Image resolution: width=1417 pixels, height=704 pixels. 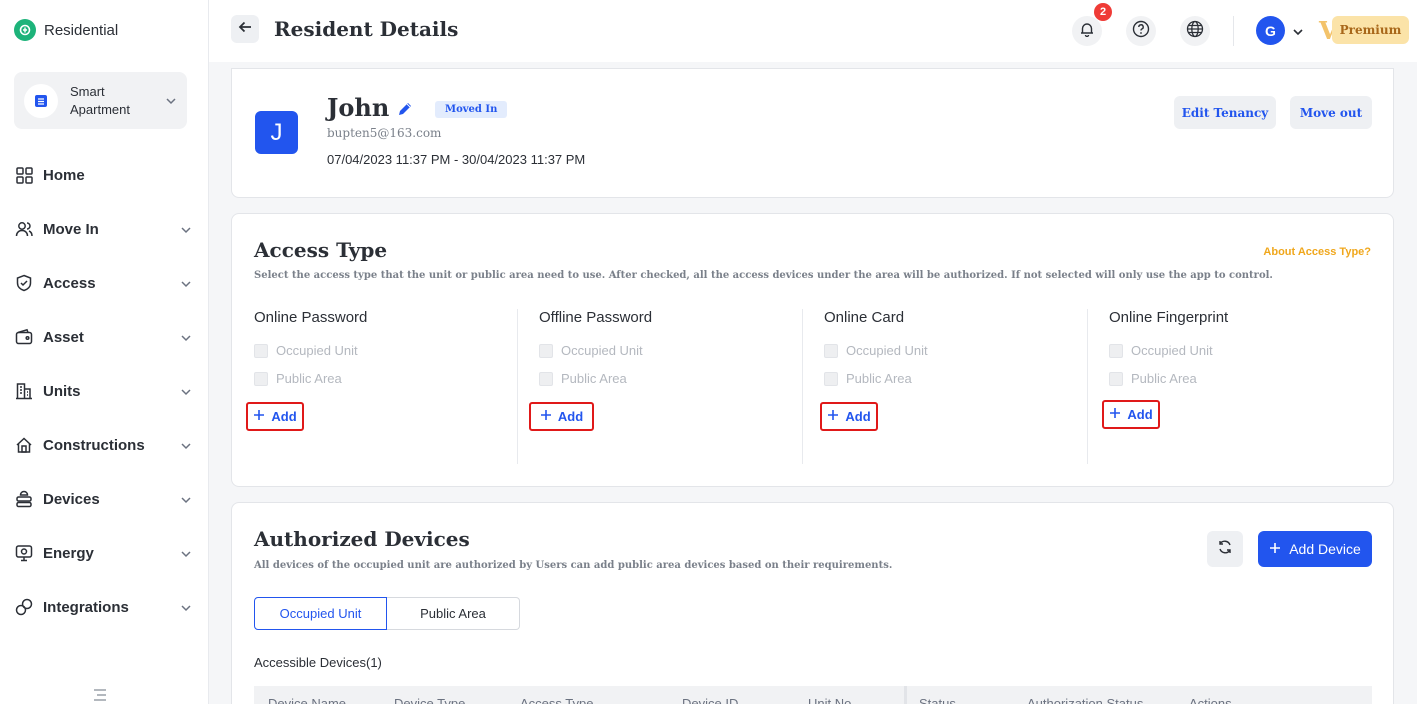 What do you see at coordinates (104, 499) in the screenshot?
I see `sidebar-item-devices: Devices` at bounding box center [104, 499].